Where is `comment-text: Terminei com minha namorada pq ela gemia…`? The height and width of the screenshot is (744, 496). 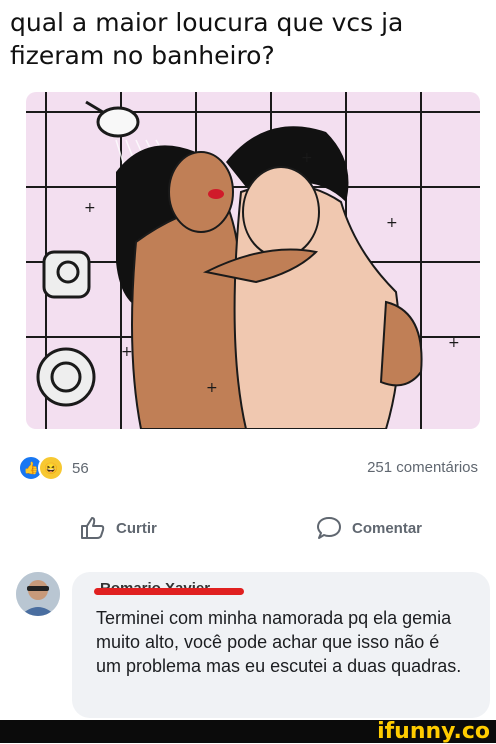
comment-text: Terminei com minha namorada pq ela gemia… is located at coordinates (279, 642).